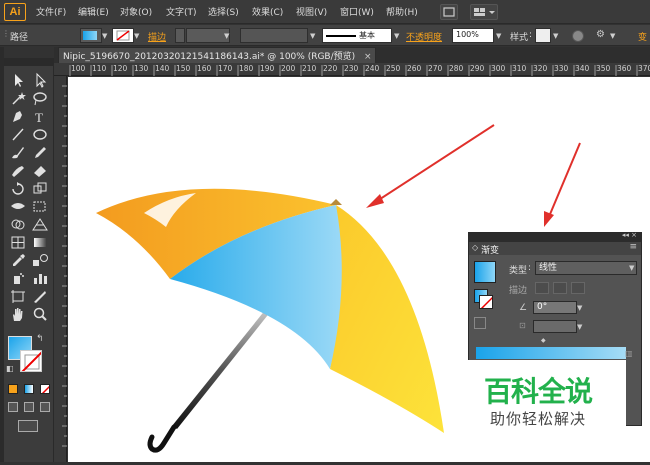  What do you see at coordinates (91, 35) in the screenshot?
I see `fill-color-swatch` at bounding box center [91, 35].